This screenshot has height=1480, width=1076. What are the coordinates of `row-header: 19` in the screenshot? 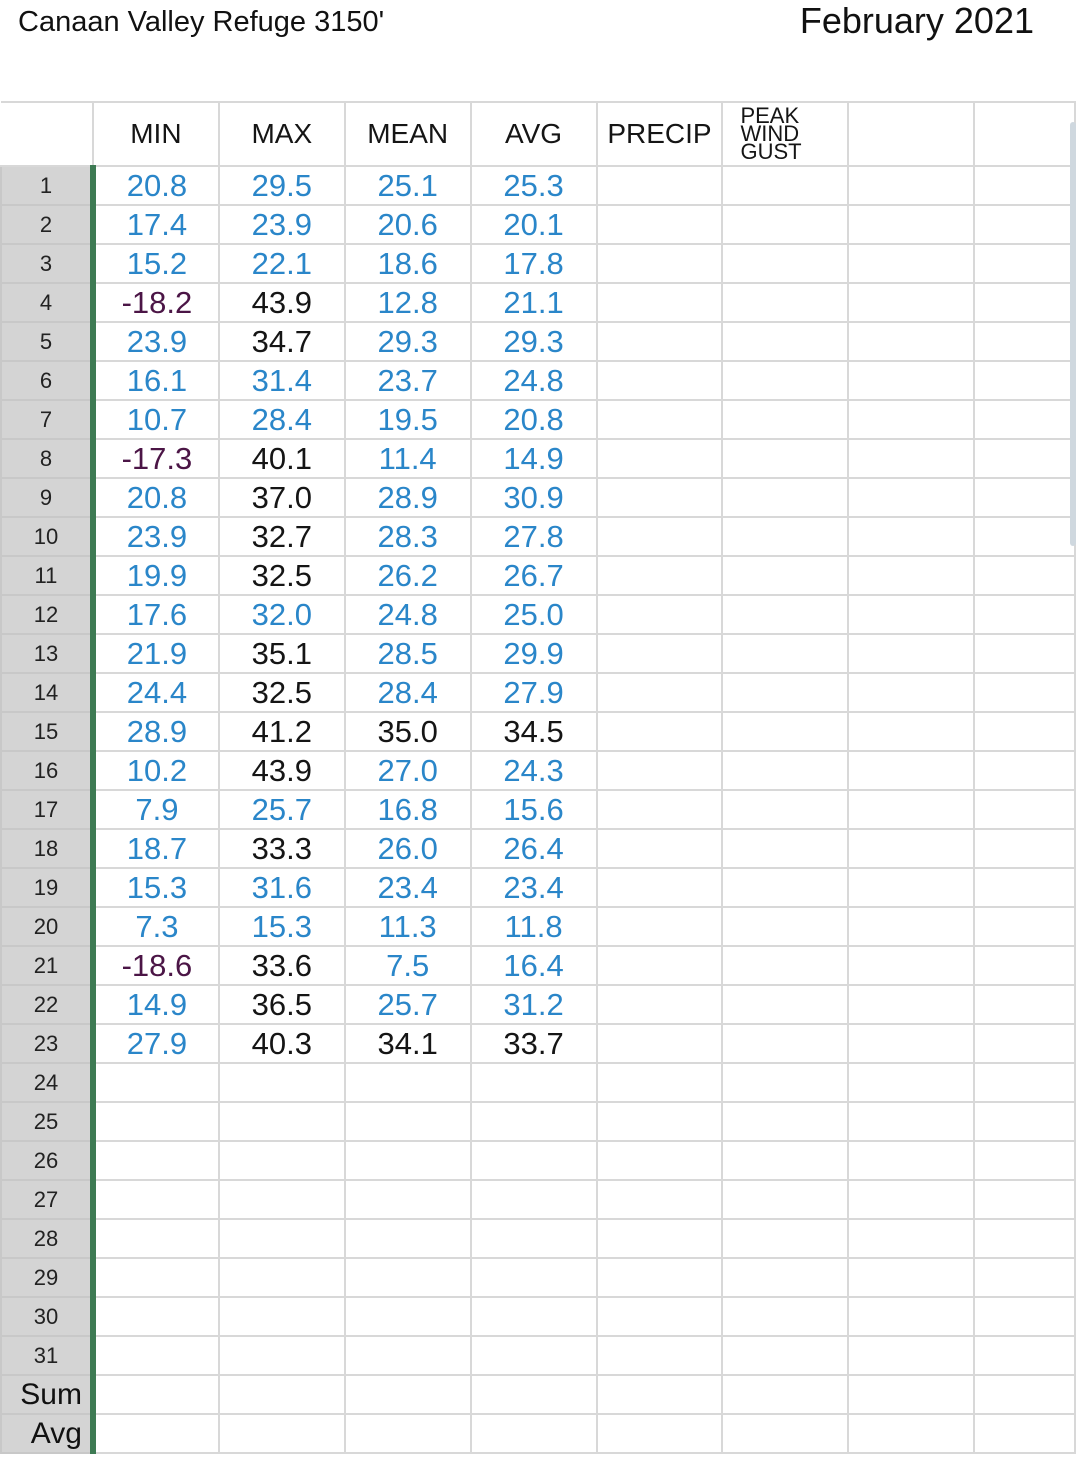 It's located at (48, 887).